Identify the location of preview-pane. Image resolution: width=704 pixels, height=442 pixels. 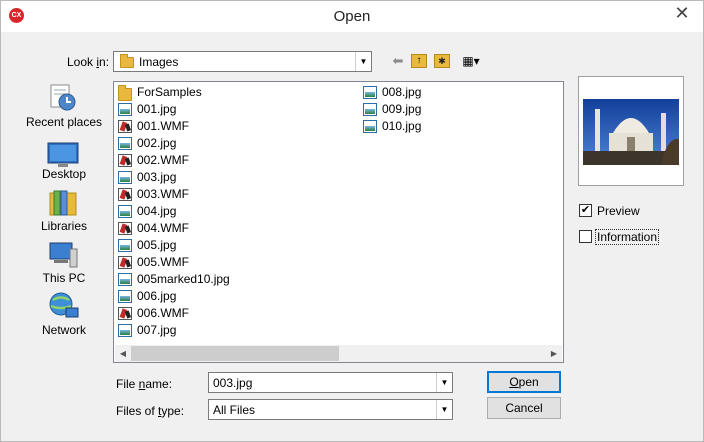
(631, 131).